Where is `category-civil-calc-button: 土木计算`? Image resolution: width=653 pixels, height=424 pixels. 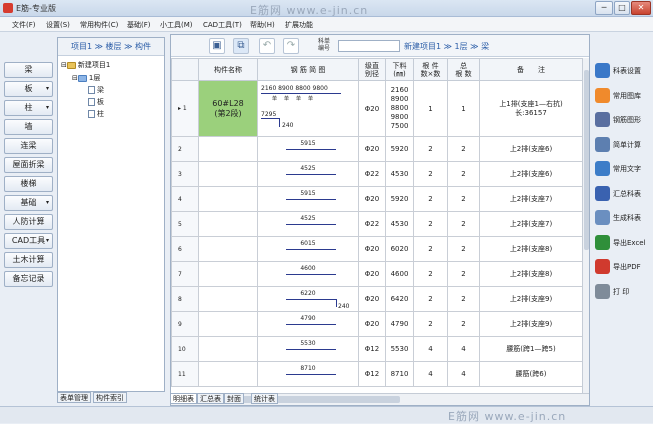
category-civil-calc-button: 土木计算 is located at coordinates (28, 260).